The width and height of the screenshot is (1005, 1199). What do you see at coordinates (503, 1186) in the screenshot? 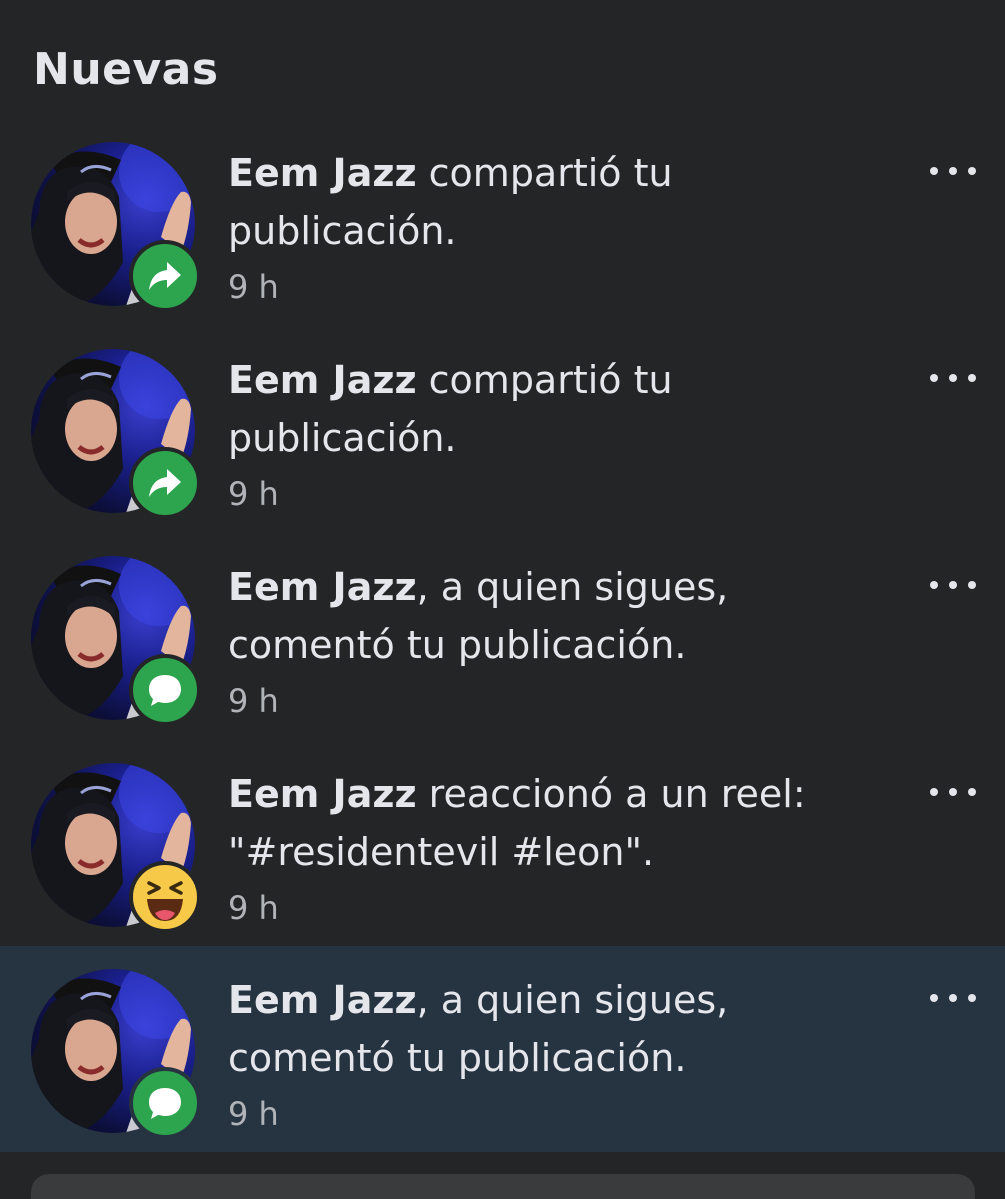
I see `see-previous-button` at bounding box center [503, 1186].